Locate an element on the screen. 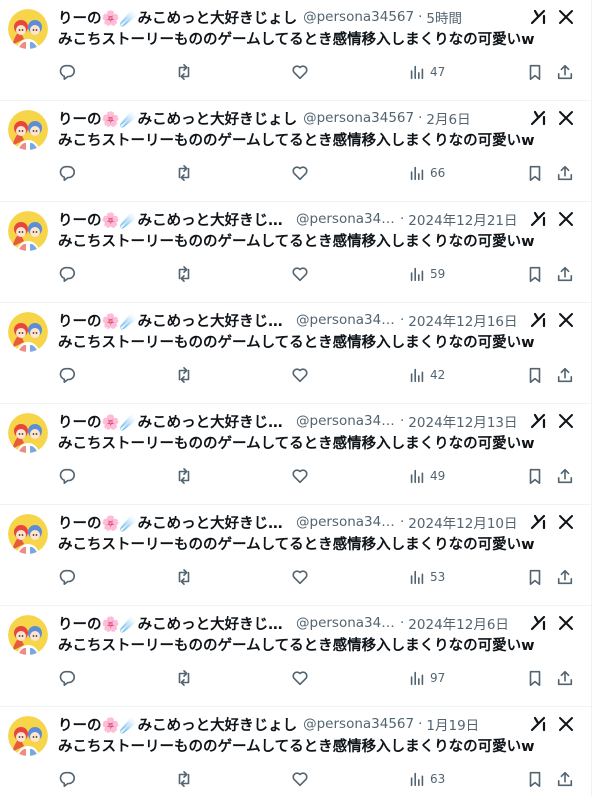 The width and height of the screenshot is (592, 796). tweet-date: 2024年12月21日 is located at coordinates (462, 219).